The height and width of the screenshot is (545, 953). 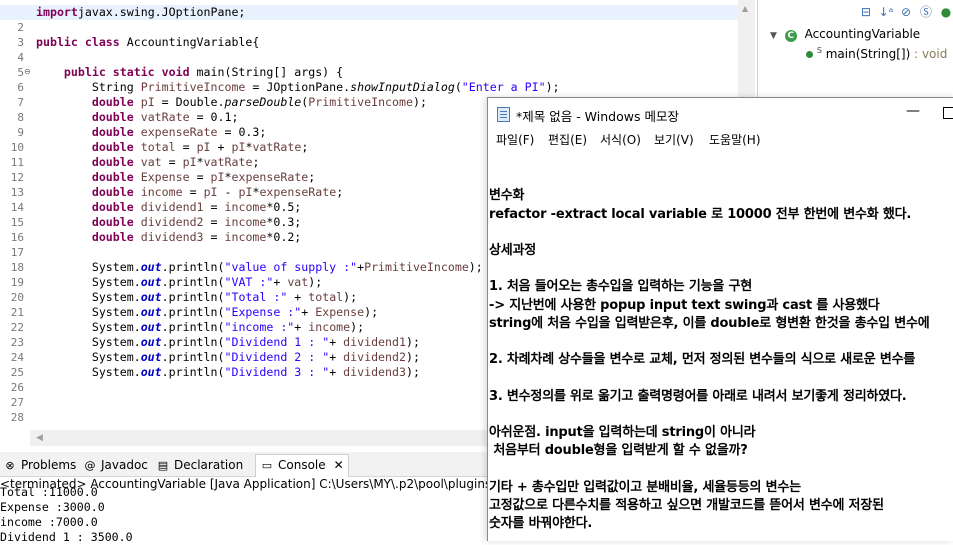 What do you see at coordinates (376, 12) in the screenshot?
I see `code-line: importjavax.swing.JOptionPane;` at bounding box center [376, 12].